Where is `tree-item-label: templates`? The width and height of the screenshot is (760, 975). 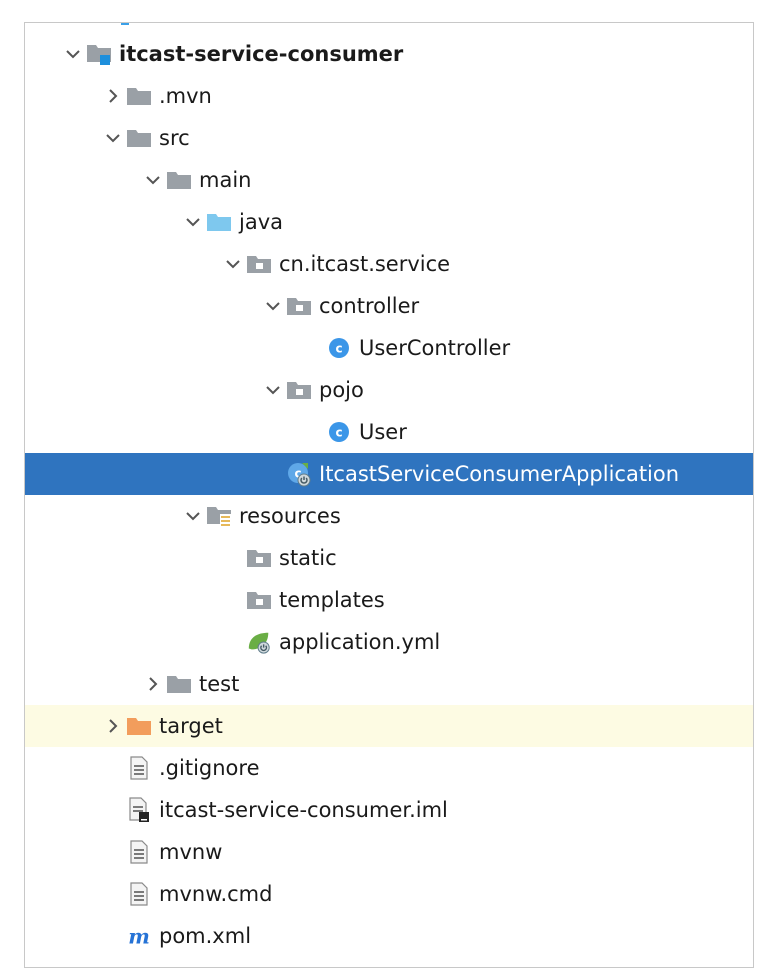
tree-item-label: templates is located at coordinates (332, 600).